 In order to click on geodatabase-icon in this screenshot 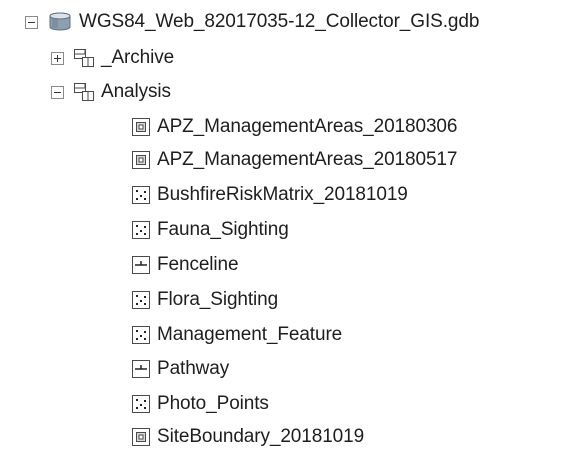, I will do `click(60, 22)`.